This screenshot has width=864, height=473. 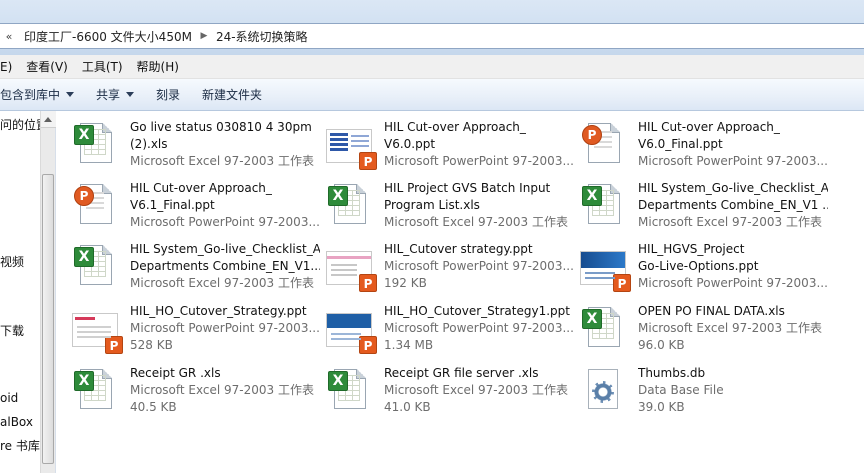 I want to click on burn-button: 刻录, so click(x=168, y=95).